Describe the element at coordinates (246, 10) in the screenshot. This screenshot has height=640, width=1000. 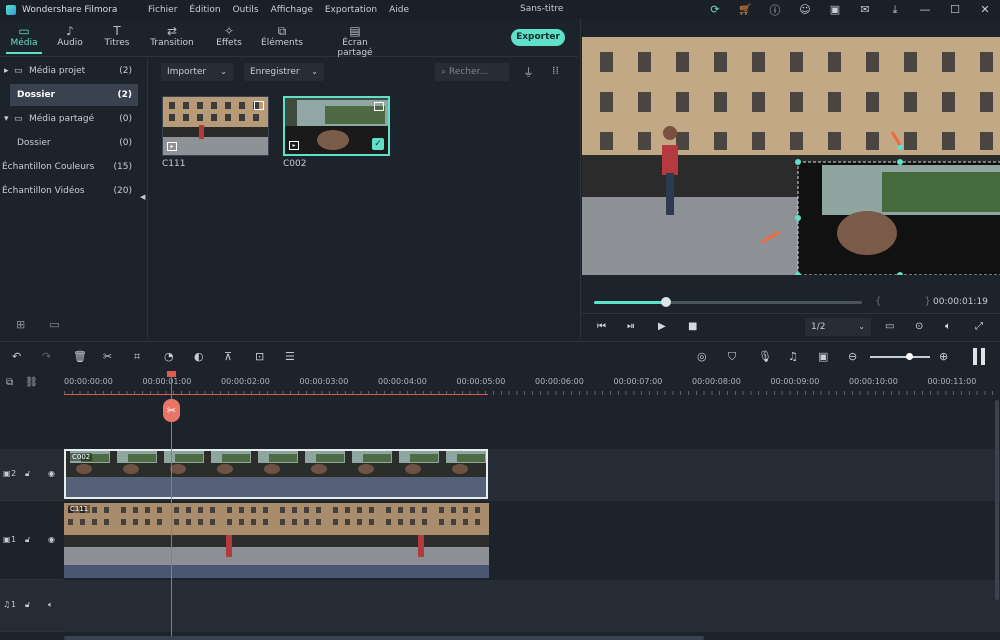
I see `menu-outils: Outils` at that location.